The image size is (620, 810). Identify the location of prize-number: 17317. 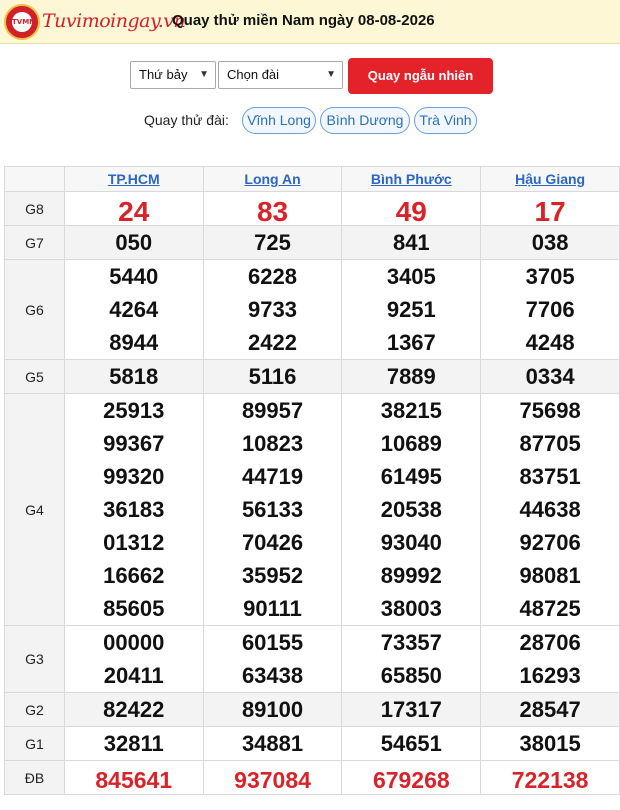
(411, 709).